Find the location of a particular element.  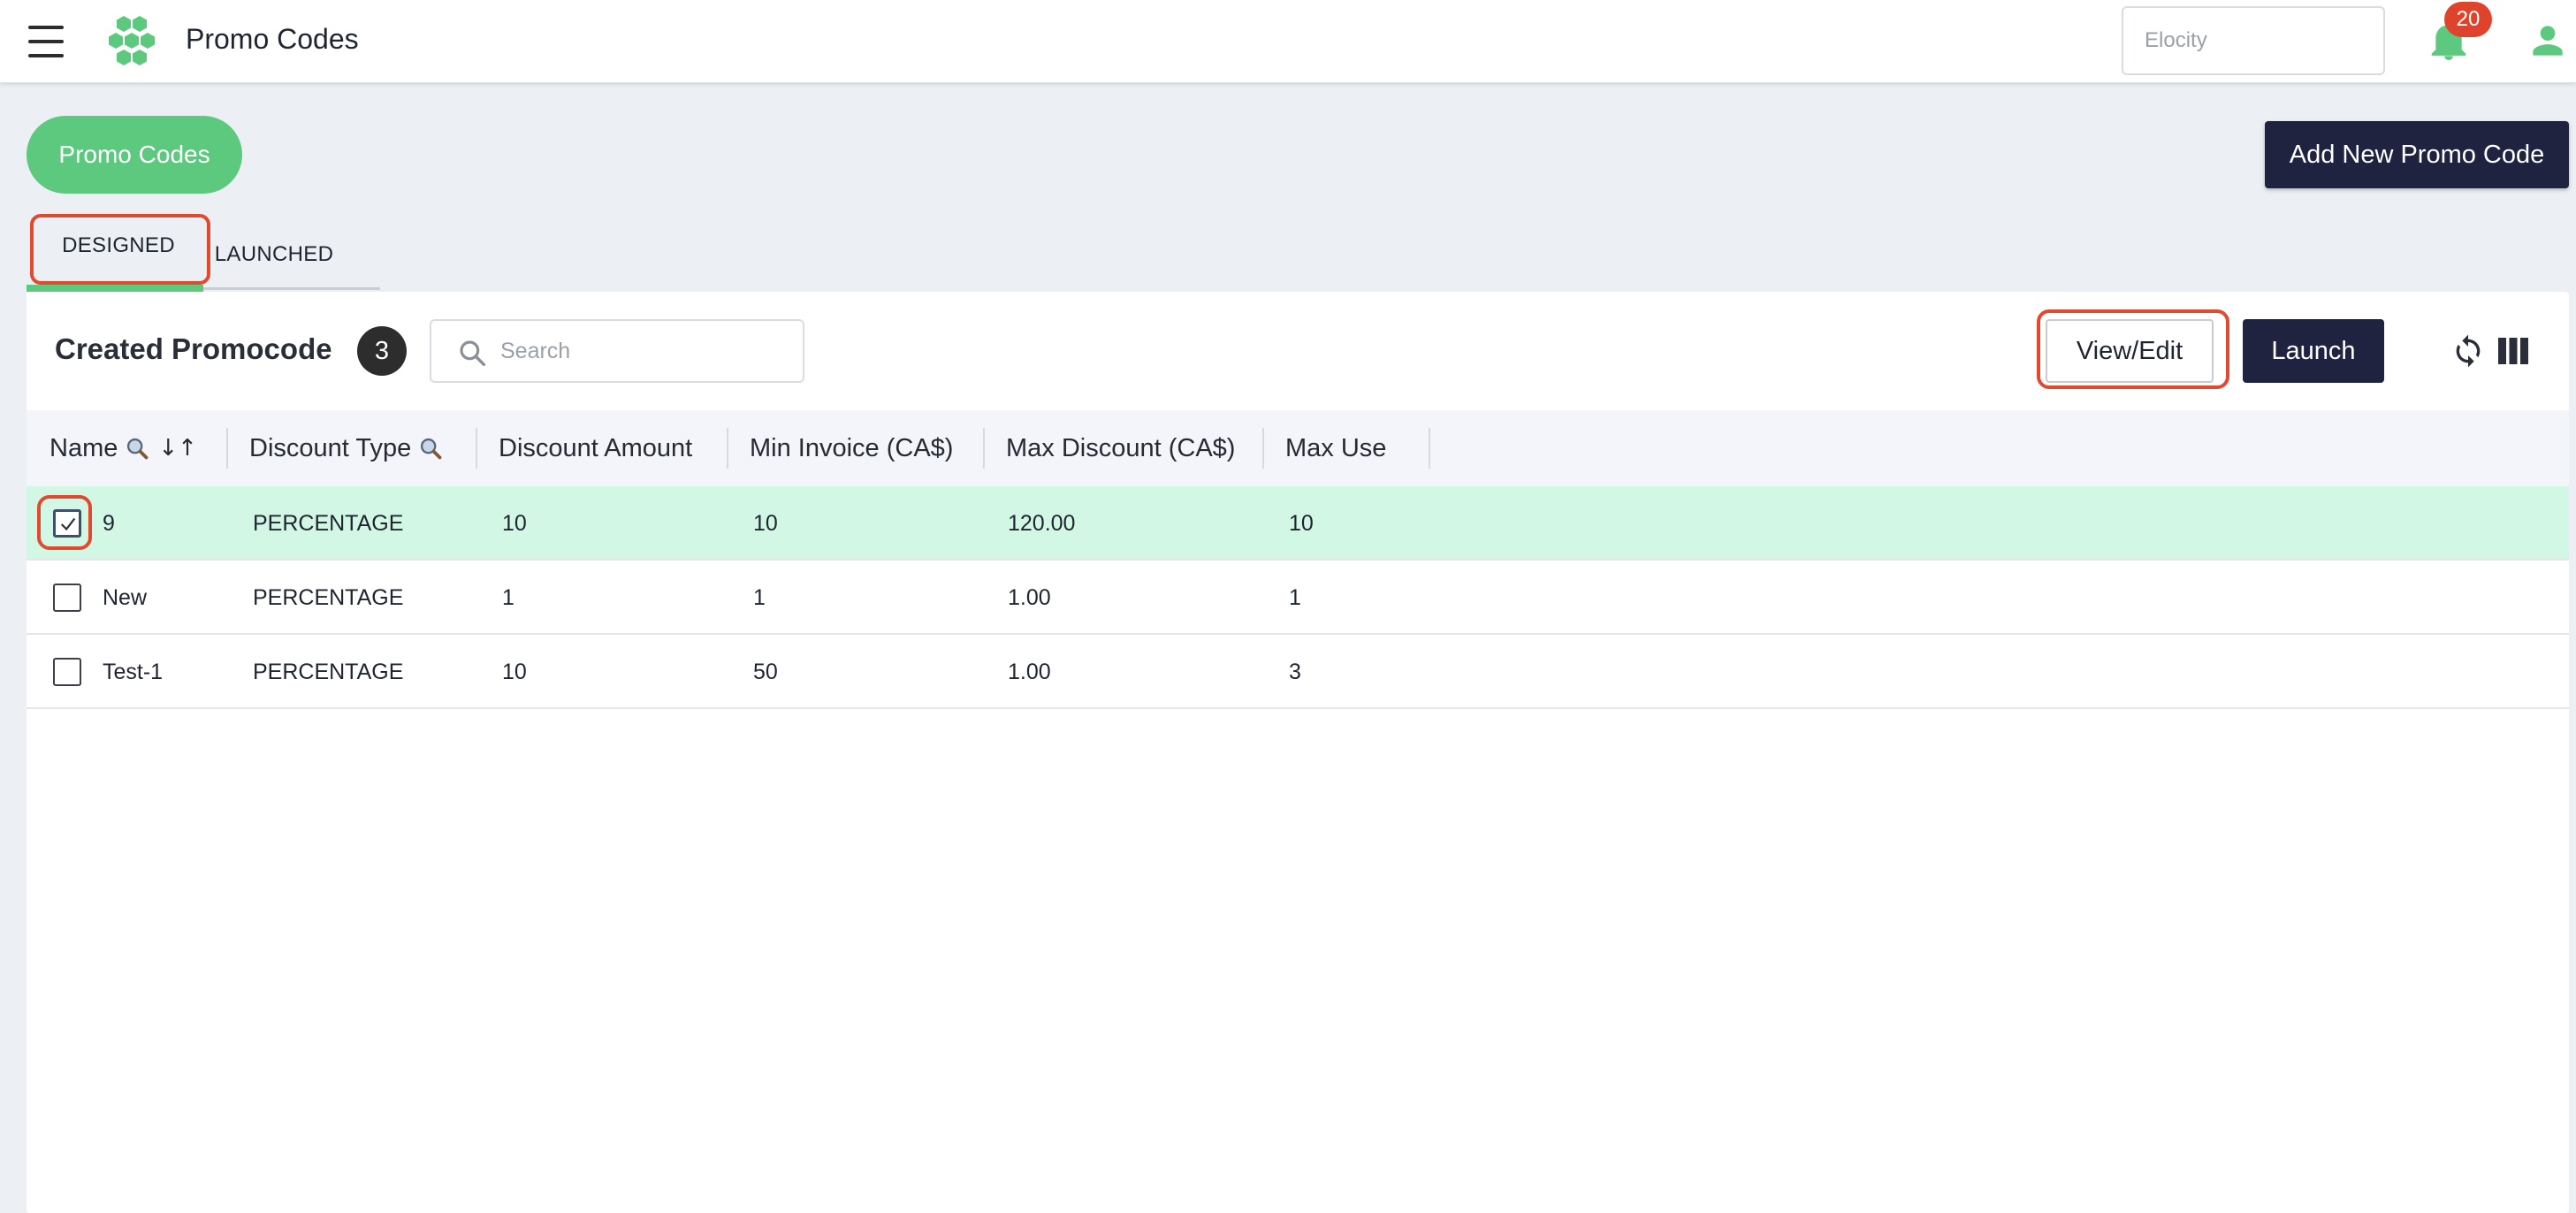

column-header-name: Name ↓↑ is located at coordinates (124, 448).